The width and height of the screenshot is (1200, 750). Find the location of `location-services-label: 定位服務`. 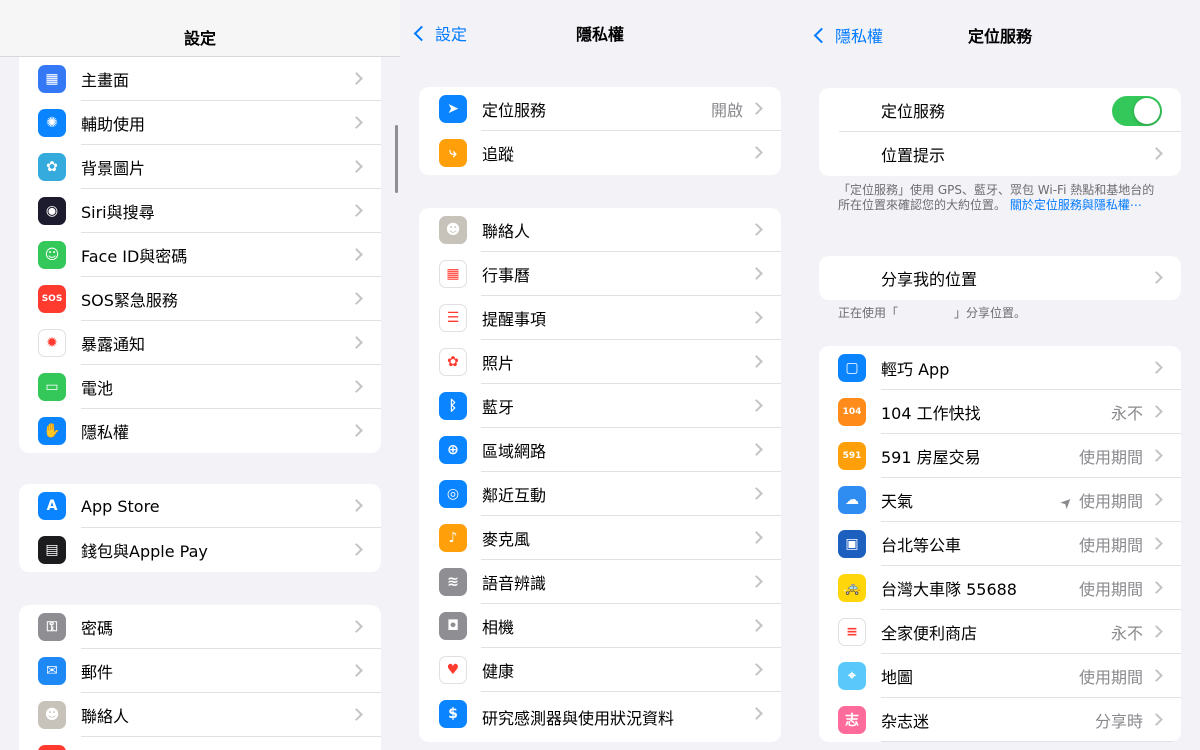

location-services-label: 定位服務 is located at coordinates (913, 111).